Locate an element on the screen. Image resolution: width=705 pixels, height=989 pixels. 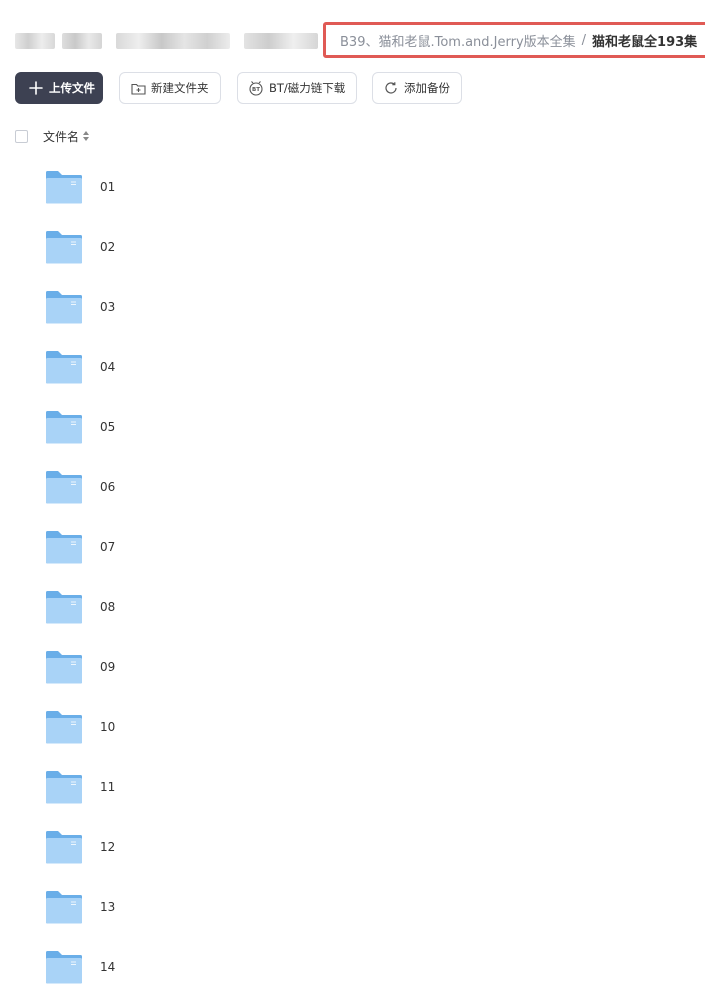
sync-icon is located at coordinates (391, 88).